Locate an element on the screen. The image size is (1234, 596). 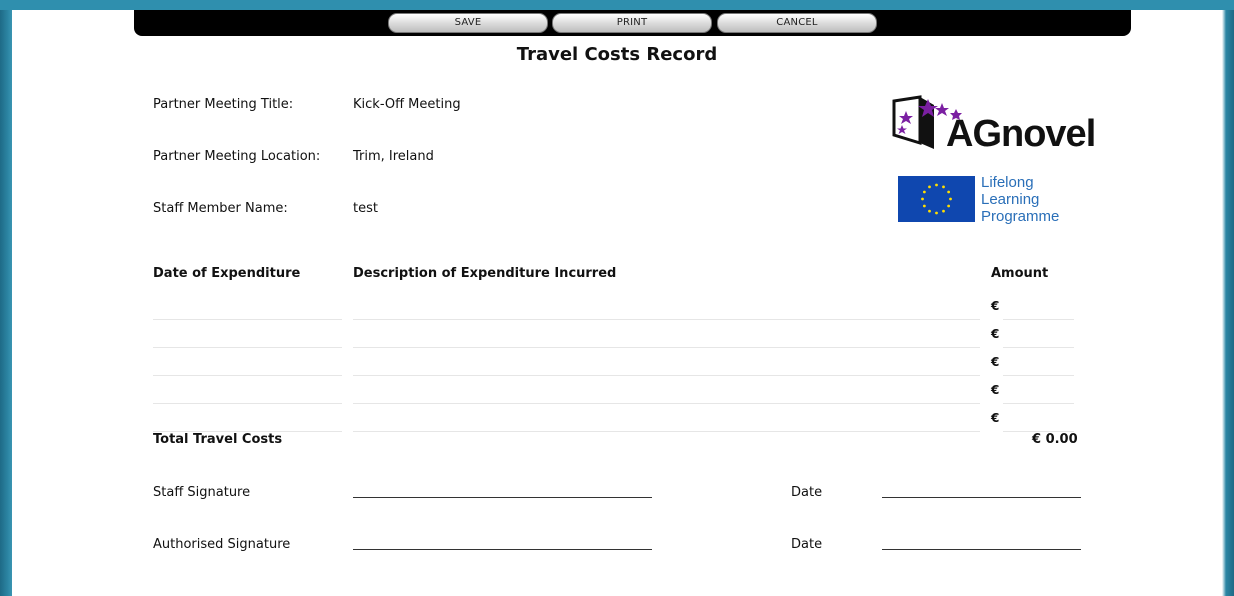
total-label: Total Travel Costs is located at coordinates (218, 439).